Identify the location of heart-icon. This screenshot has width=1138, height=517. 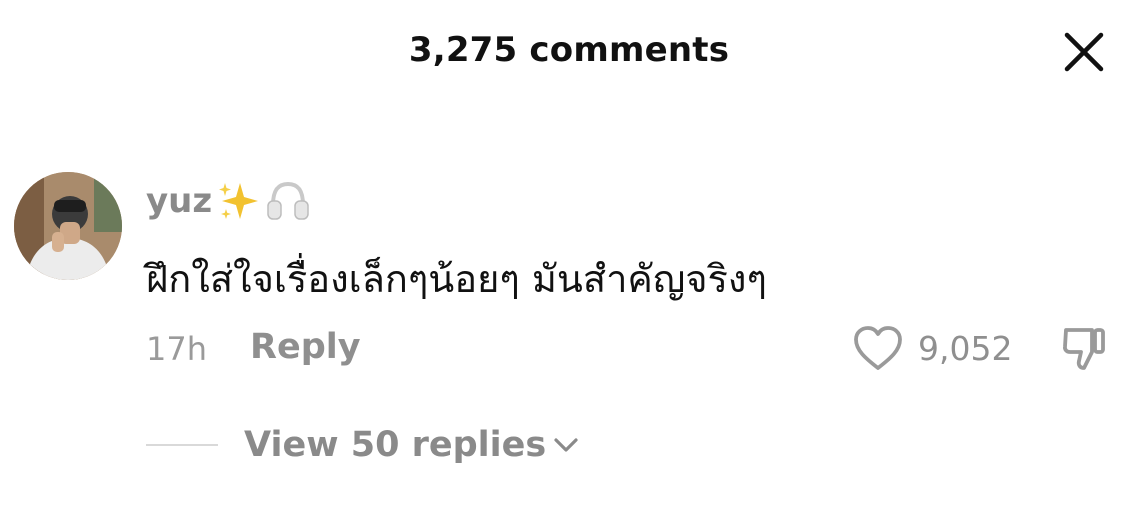
(878, 348).